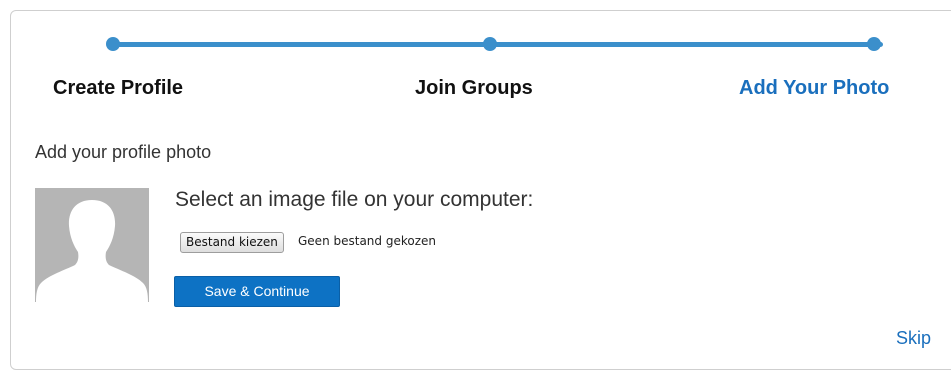 Image resolution: width=951 pixels, height=370 pixels. What do you see at coordinates (113, 44) in the screenshot?
I see `step-1-dot` at bounding box center [113, 44].